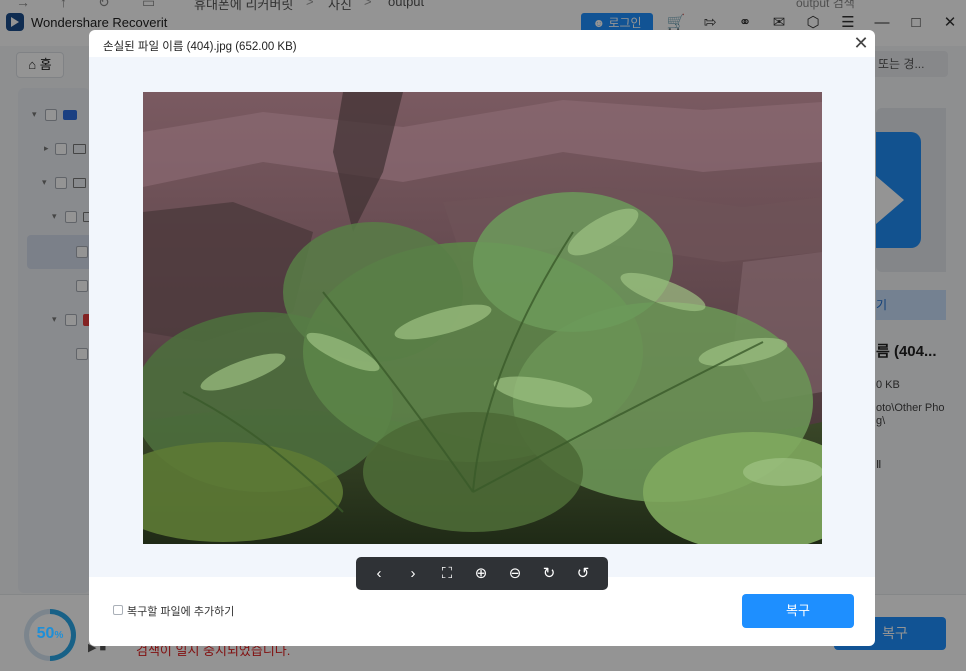 The height and width of the screenshot is (671, 966). I want to click on progress-percent: 50%, so click(50, 633).